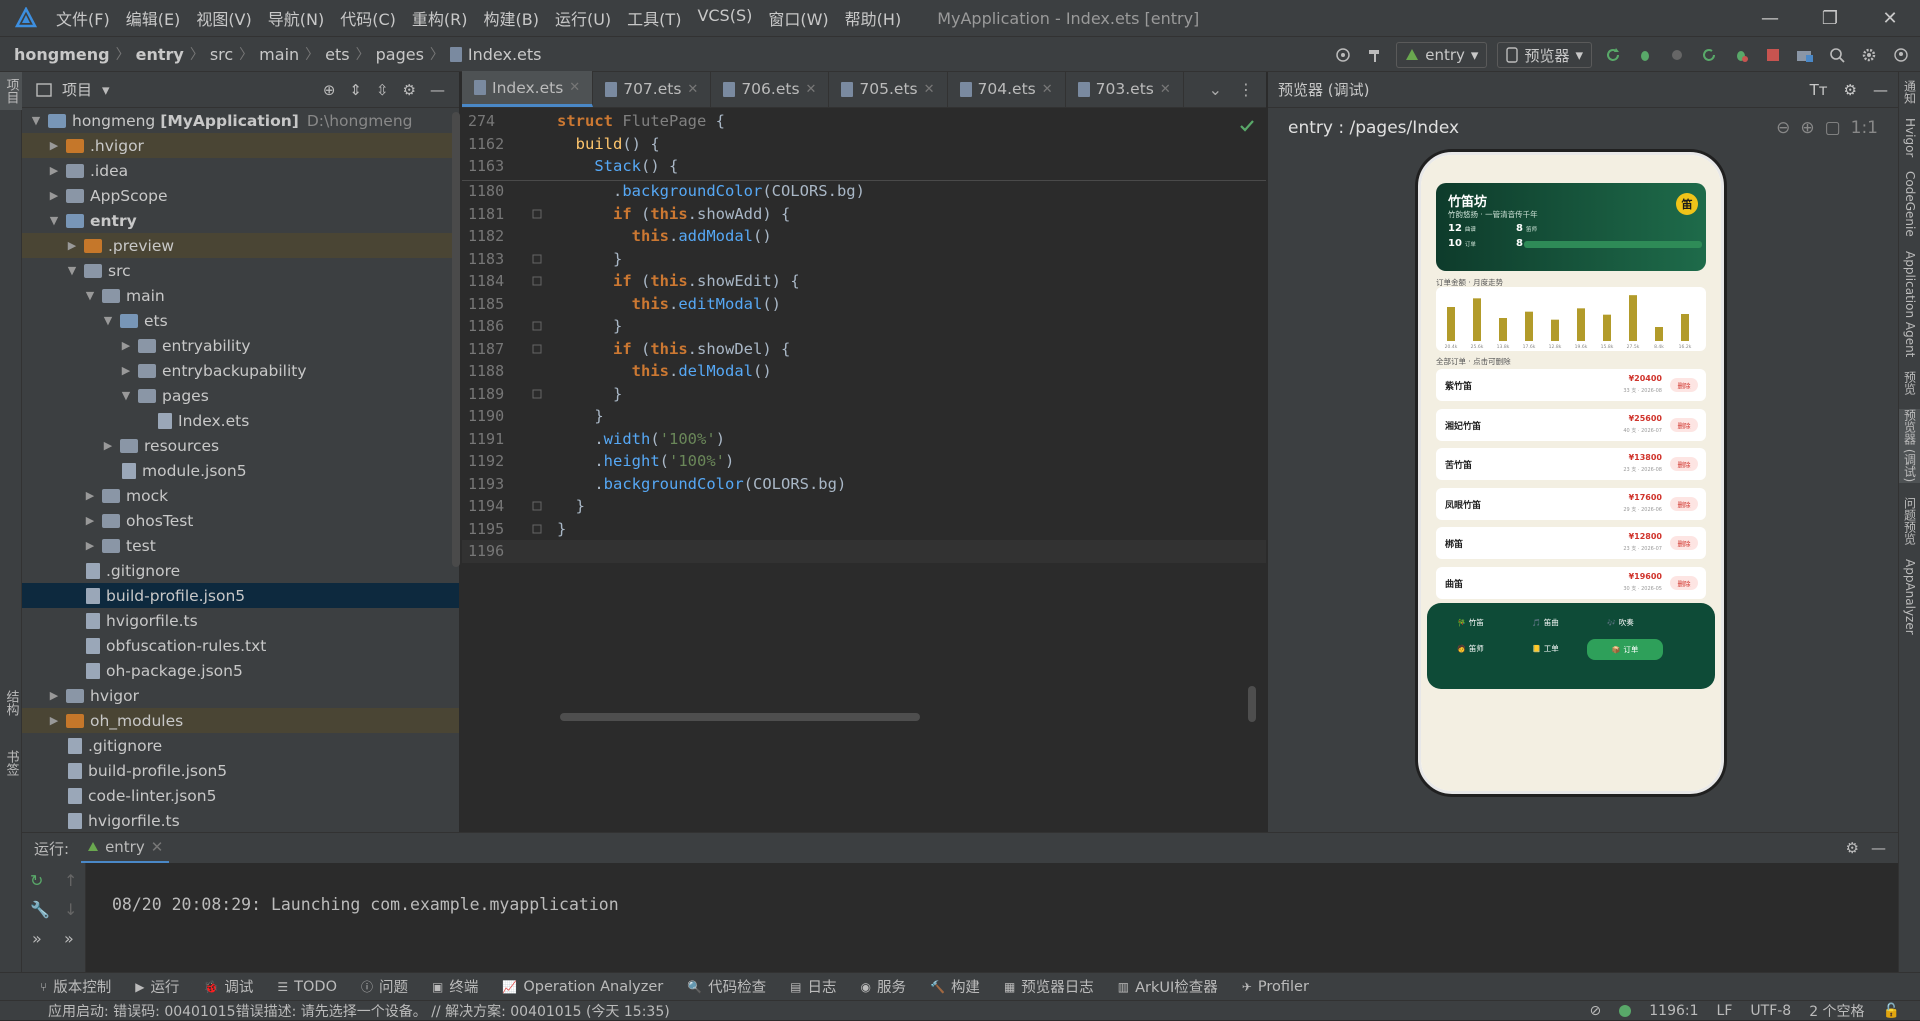 The image size is (1920, 1021). What do you see at coordinates (1837, 55) in the screenshot?
I see `search-icon` at bounding box center [1837, 55].